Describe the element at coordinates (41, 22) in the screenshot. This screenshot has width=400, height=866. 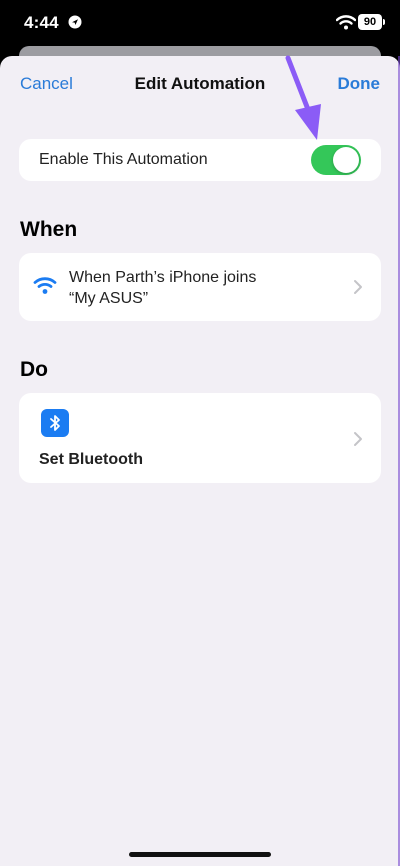
I see `status-time: 4:44` at that location.